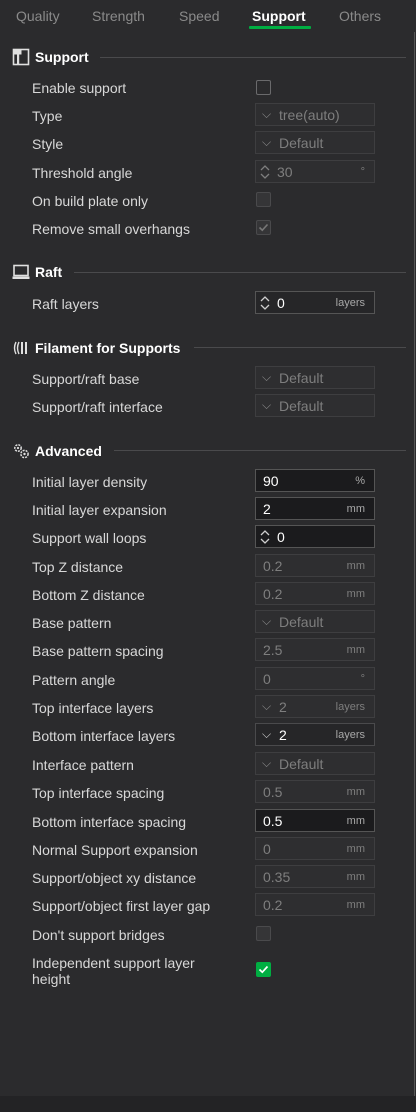 Image resolution: width=416 pixels, height=1112 pixels. Describe the element at coordinates (121, 906) in the screenshot. I see `support-object-first-layer-gap-label: Support/object first layer gap` at that location.